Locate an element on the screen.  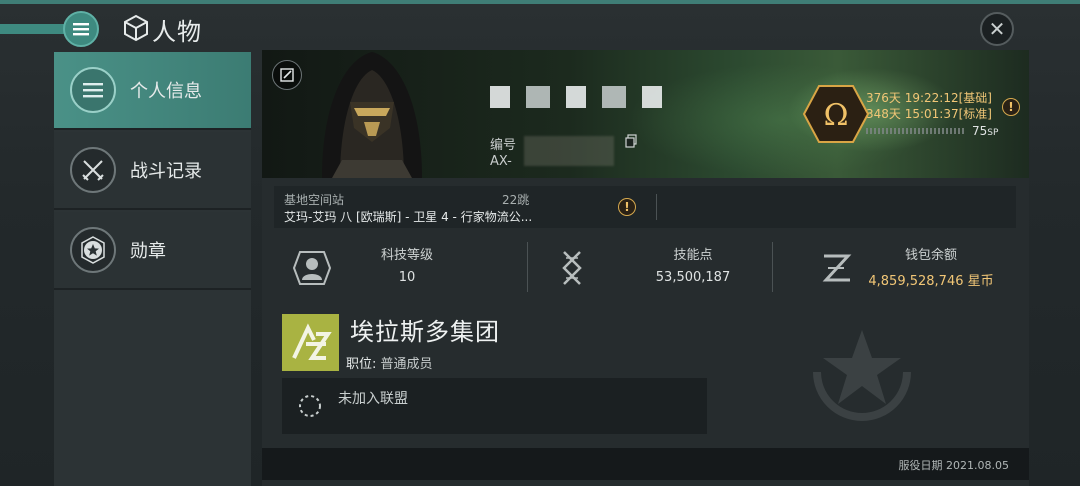
stat-tech-level: 科技等级 10 is located at coordinates (387, 267).